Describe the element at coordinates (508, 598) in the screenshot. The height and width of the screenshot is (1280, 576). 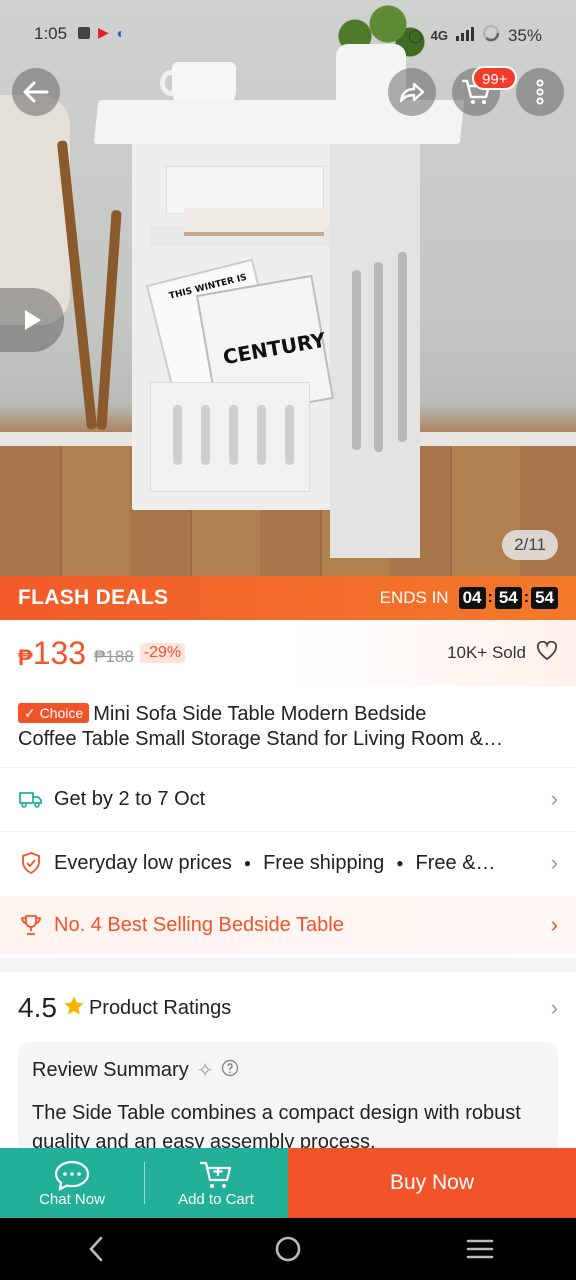
I see `timer-minutes: 54` at that location.